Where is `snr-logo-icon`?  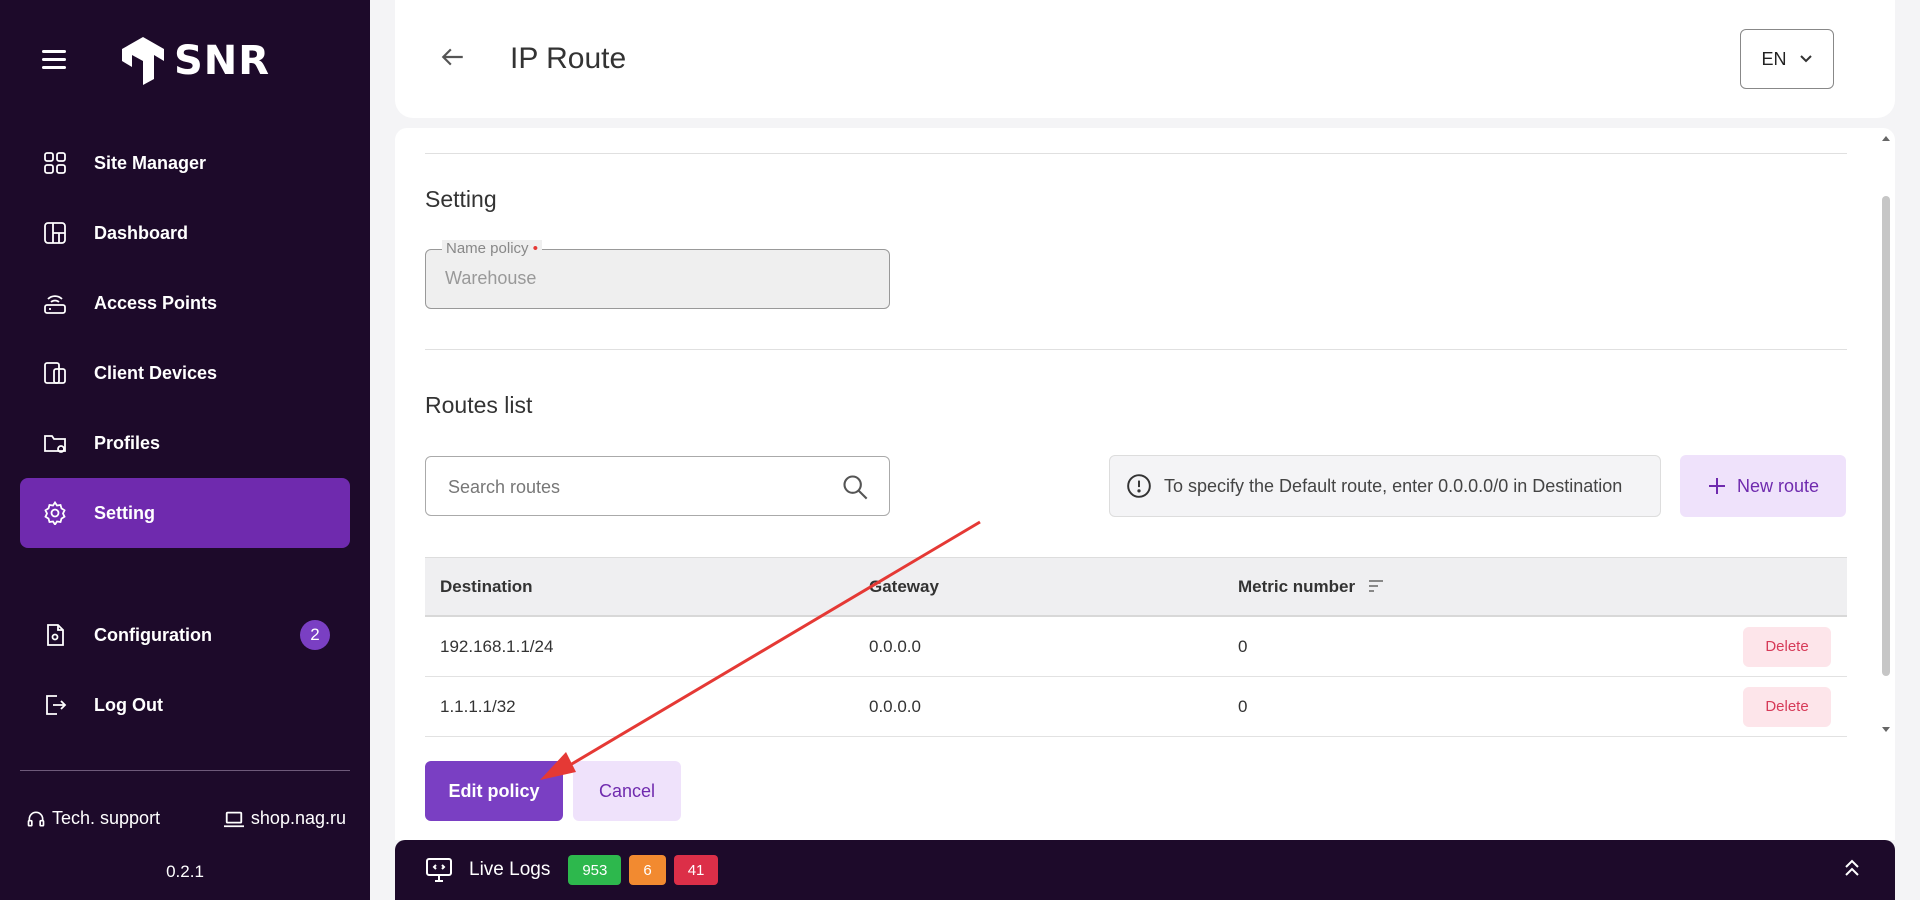 snr-logo-icon is located at coordinates (143, 61).